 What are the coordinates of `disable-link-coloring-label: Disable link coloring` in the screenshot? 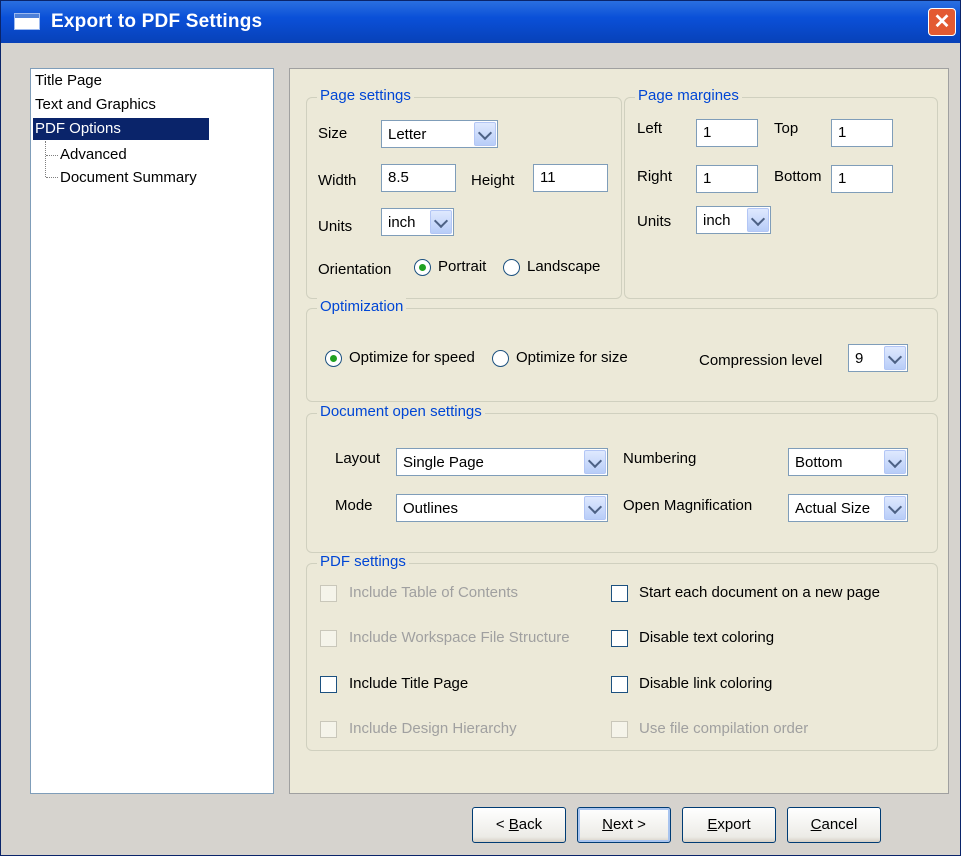 It's located at (705, 683).